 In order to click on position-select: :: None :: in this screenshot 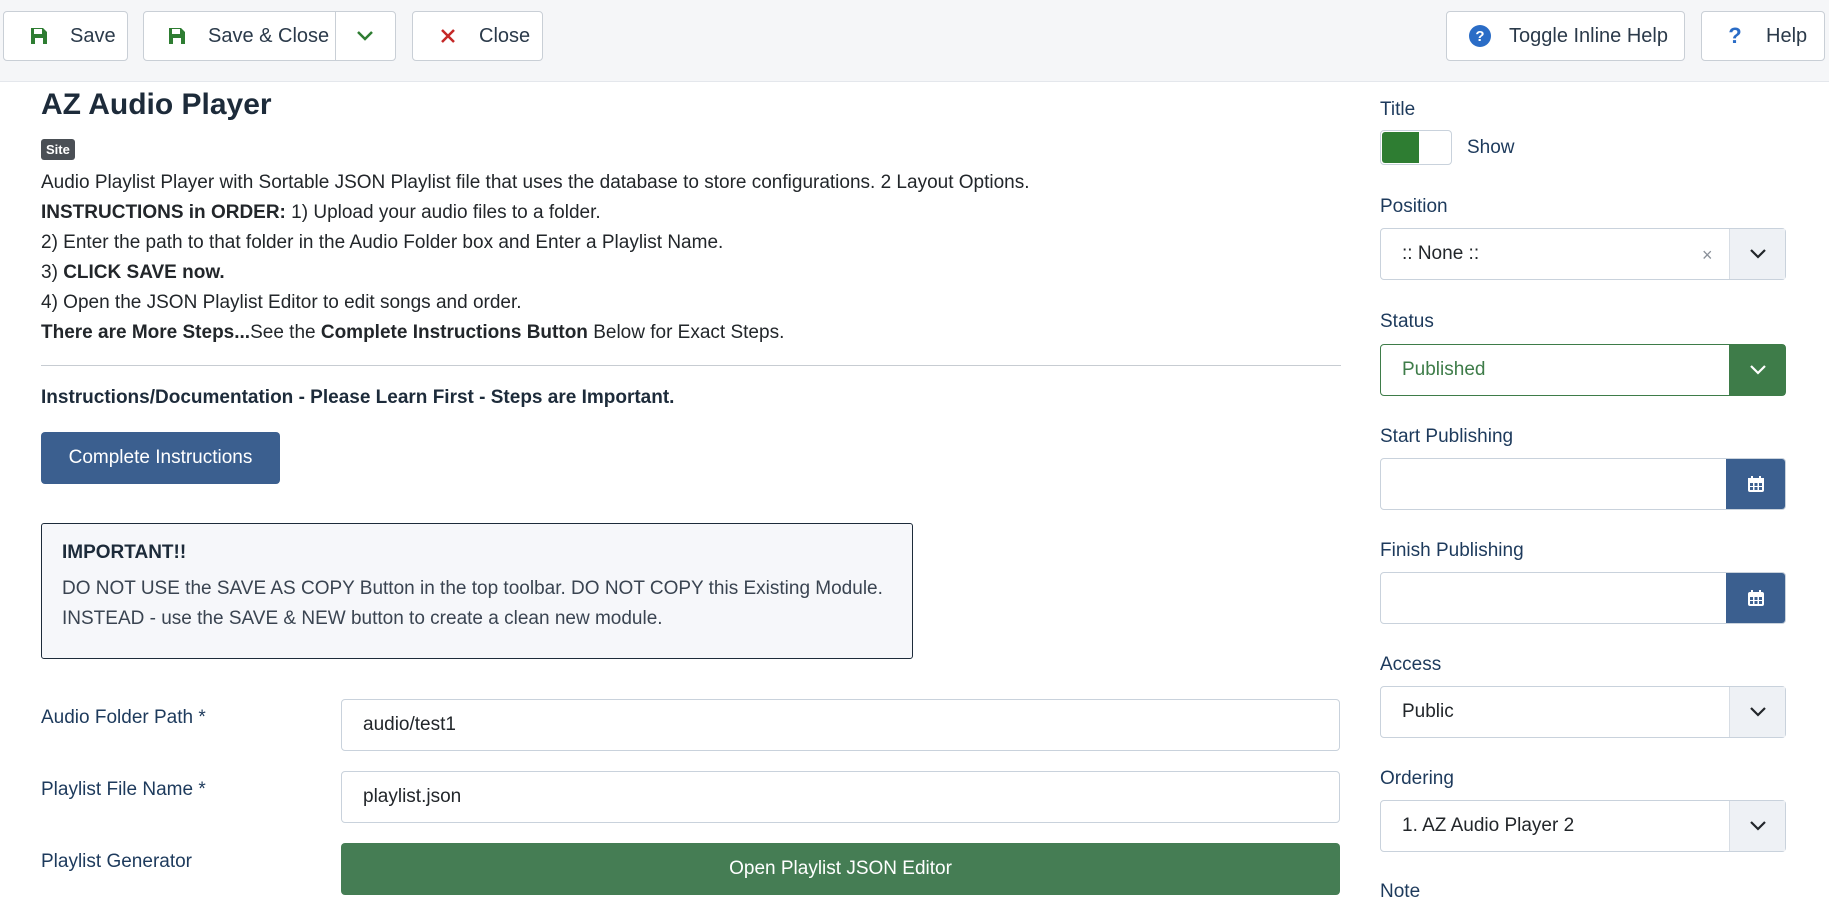, I will do `click(1583, 254)`.